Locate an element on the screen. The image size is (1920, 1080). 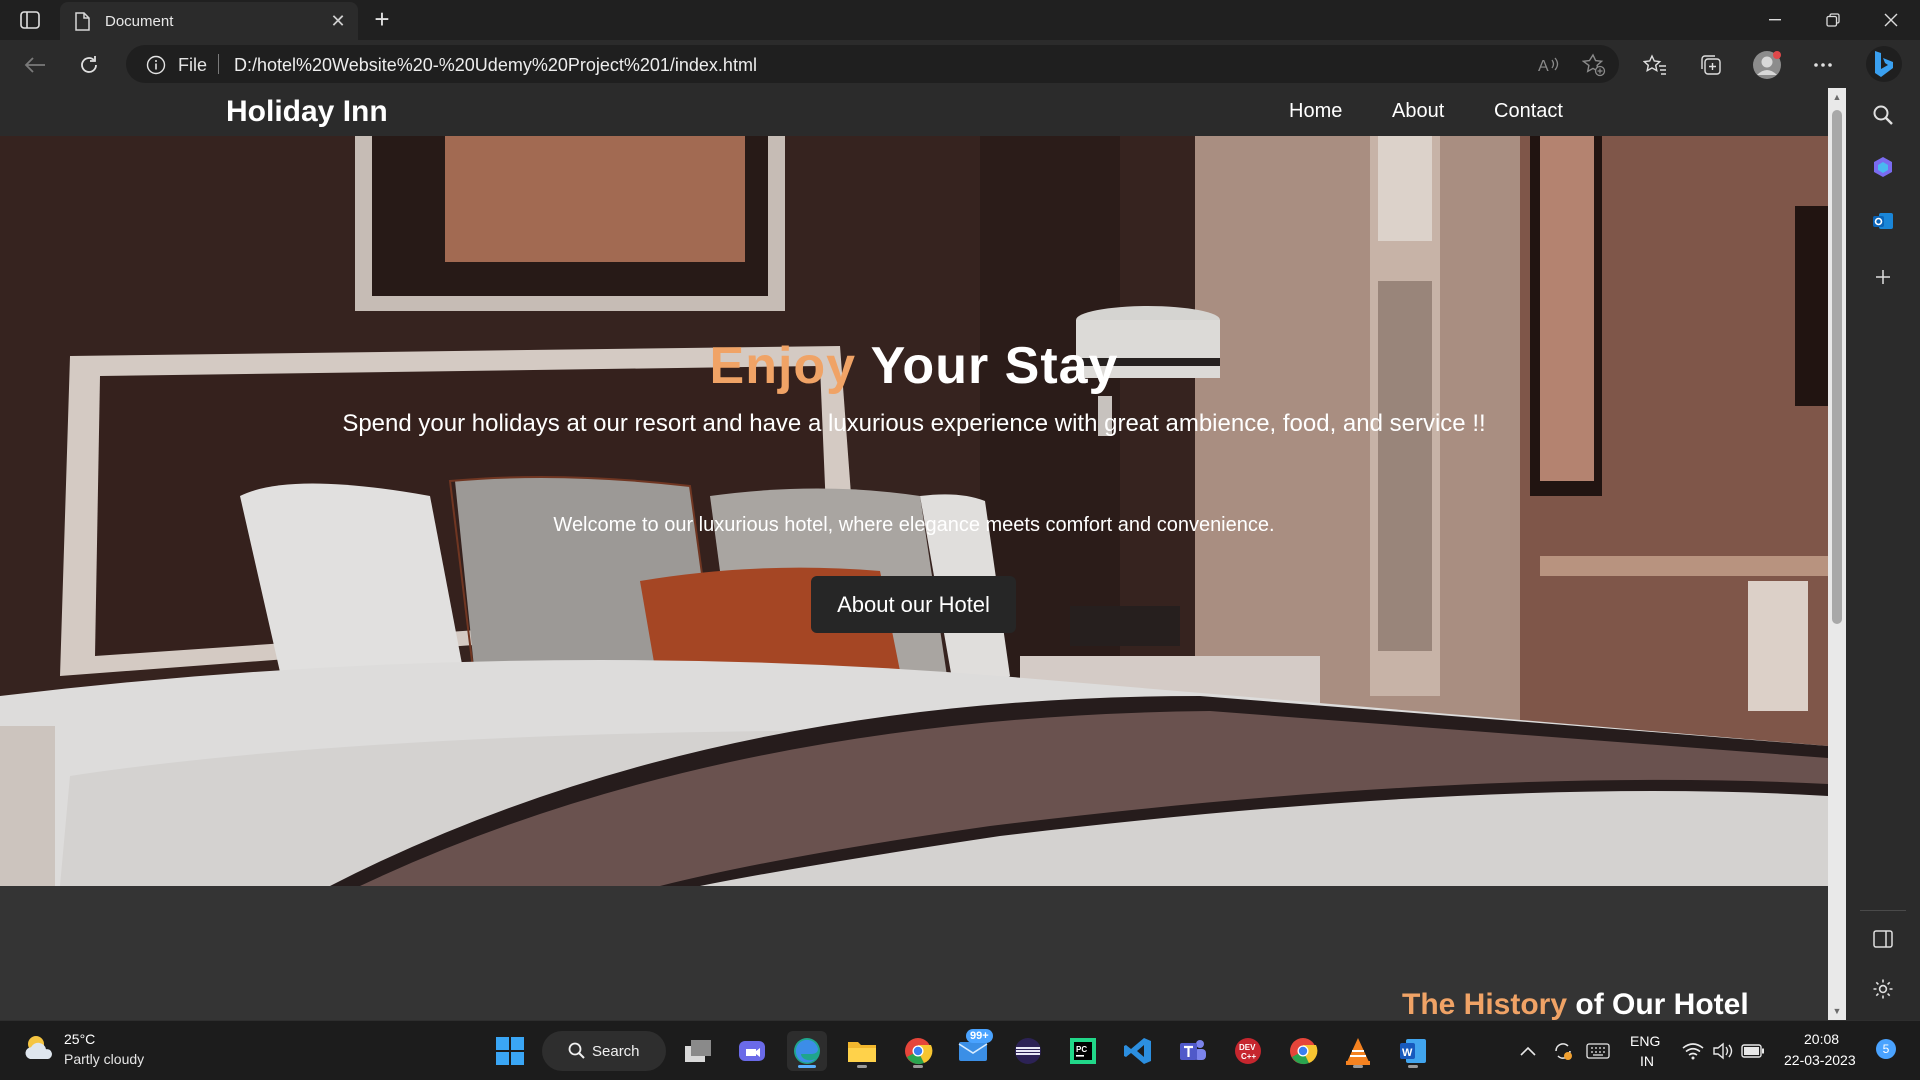
pycharm-icon: PC is located at coordinates (1083, 1051).